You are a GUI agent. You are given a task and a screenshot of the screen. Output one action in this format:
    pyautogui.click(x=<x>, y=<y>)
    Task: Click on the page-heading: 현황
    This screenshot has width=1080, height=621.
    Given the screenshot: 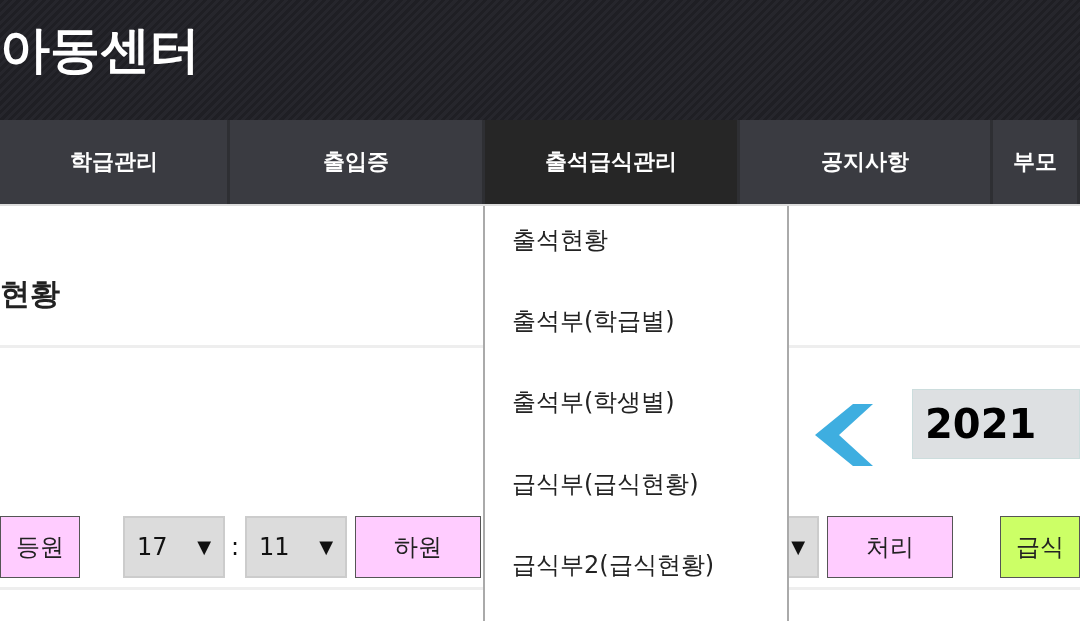 What is the action you would take?
    pyautogui.click(x=30, y=294)
    